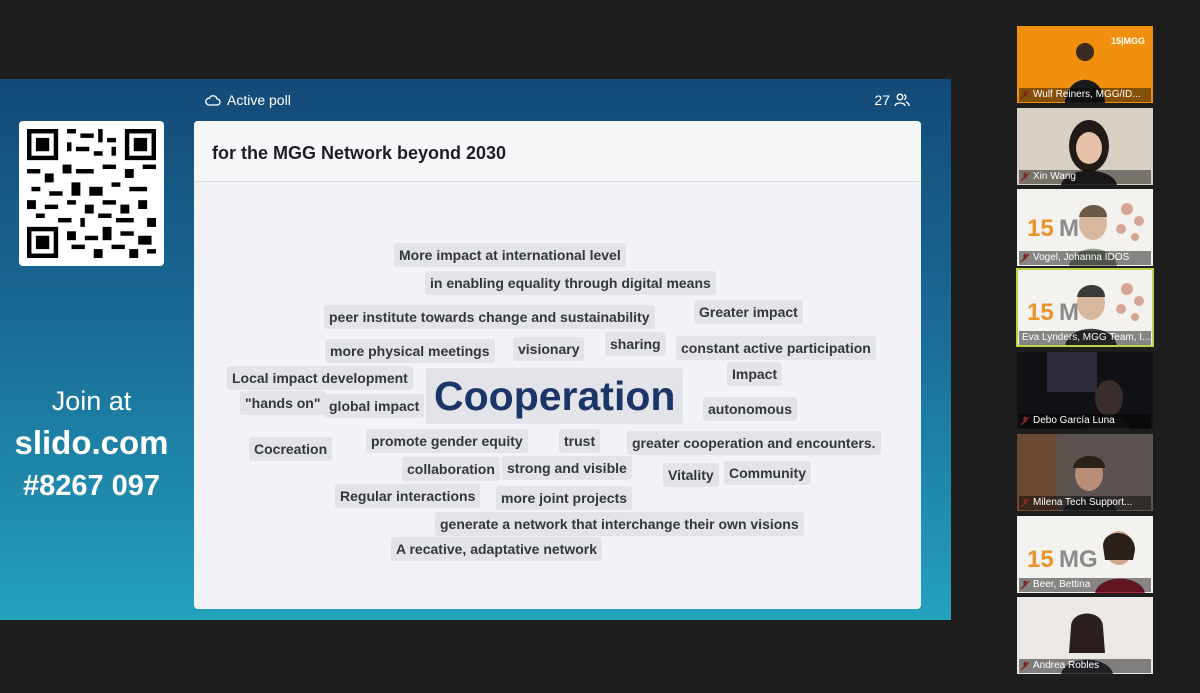 This screenshot has height=693, width=1200. What do you see at coordinates (776, 348) in the screenshot?
I see `word-cloud-item: constant active participation` at bounding box center [776, 348].